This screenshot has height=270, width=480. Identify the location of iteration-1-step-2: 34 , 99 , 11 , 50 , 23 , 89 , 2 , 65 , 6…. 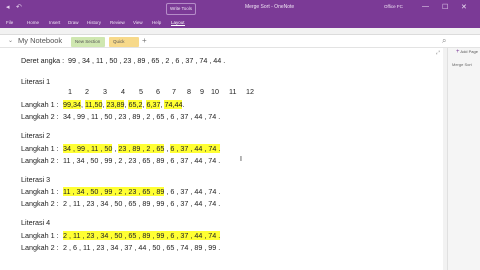
(142, 116).